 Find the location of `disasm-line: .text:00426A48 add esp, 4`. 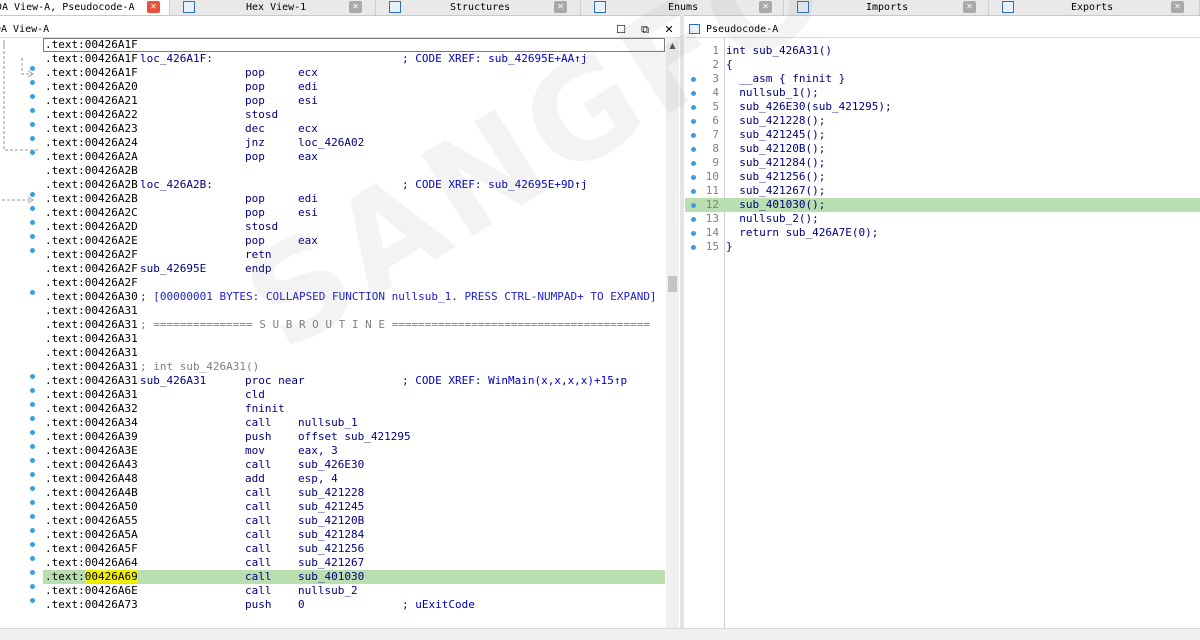

disasm-line: .text:00426A48 add esp, 4 is located at coordinates (354, 479).